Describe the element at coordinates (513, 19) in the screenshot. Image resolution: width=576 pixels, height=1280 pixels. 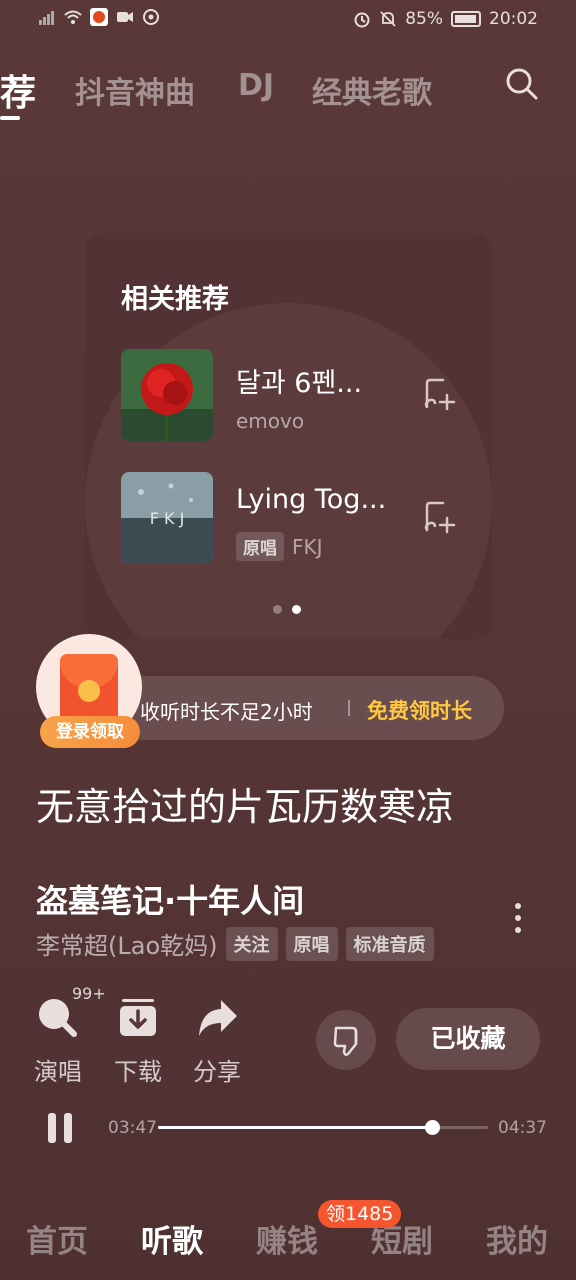
I see `status-time: 20:02` at that location.